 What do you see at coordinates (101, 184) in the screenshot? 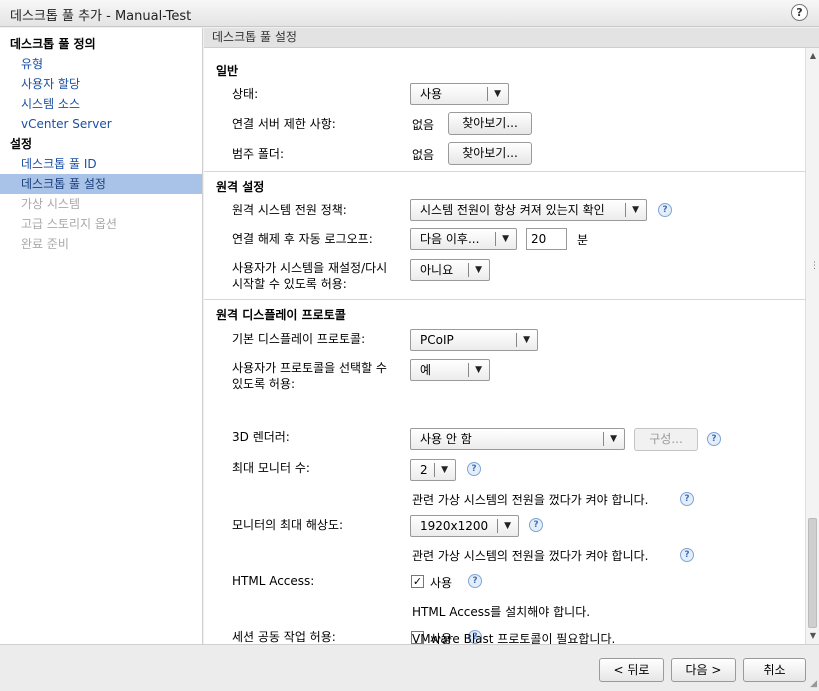
I see `sidebar-item-pool-settings: 데스크톱 풀 설정` at bounding box center [101, 184].